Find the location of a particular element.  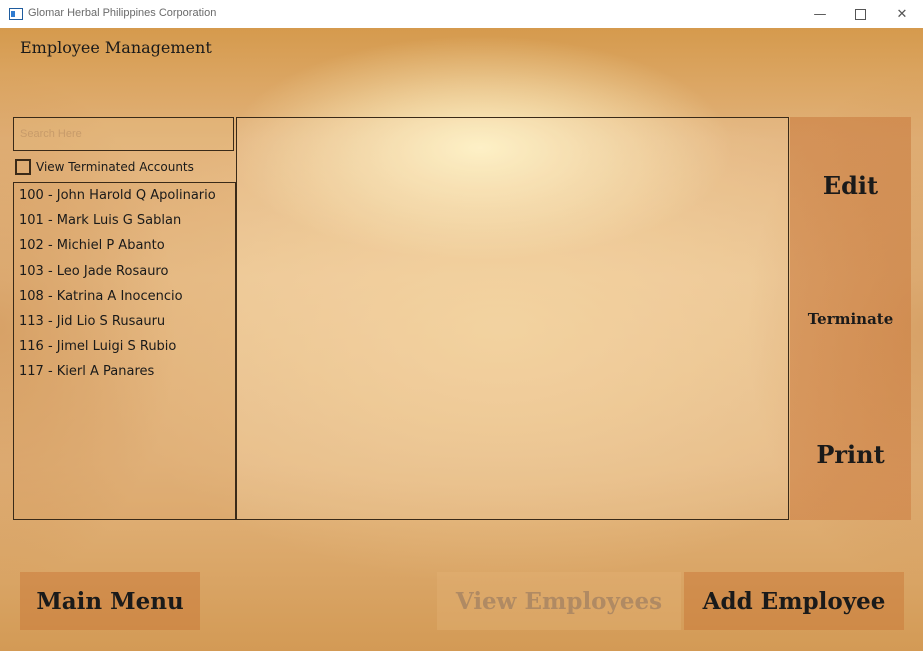

employee-list-item: 101 - Mark Luis G Sablan is located at coordinates (124, 220).